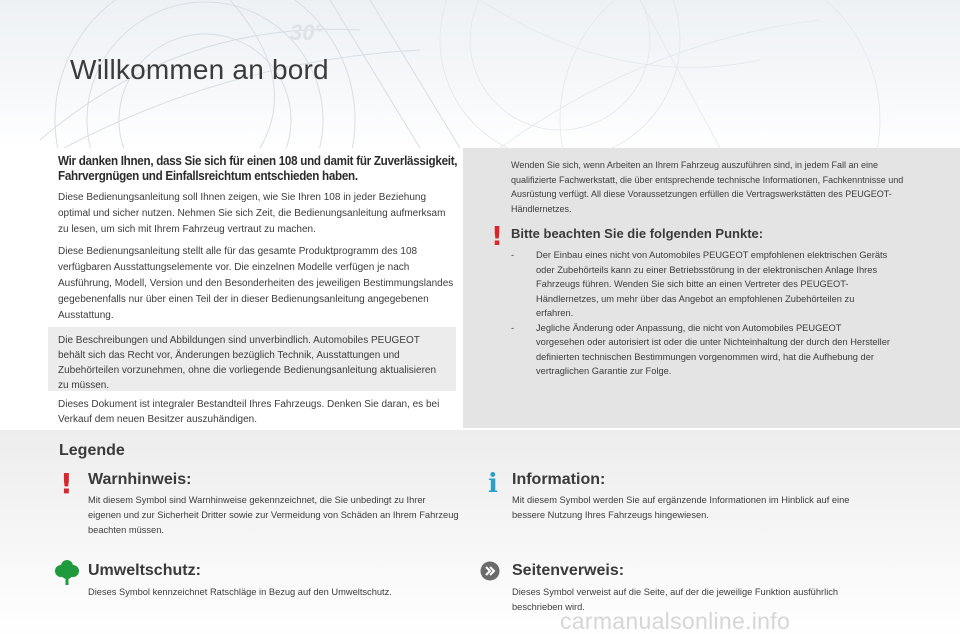  Describe the element at coordinates (559, 479) in the screenshot. I see `information-heading: Information:` at that location.